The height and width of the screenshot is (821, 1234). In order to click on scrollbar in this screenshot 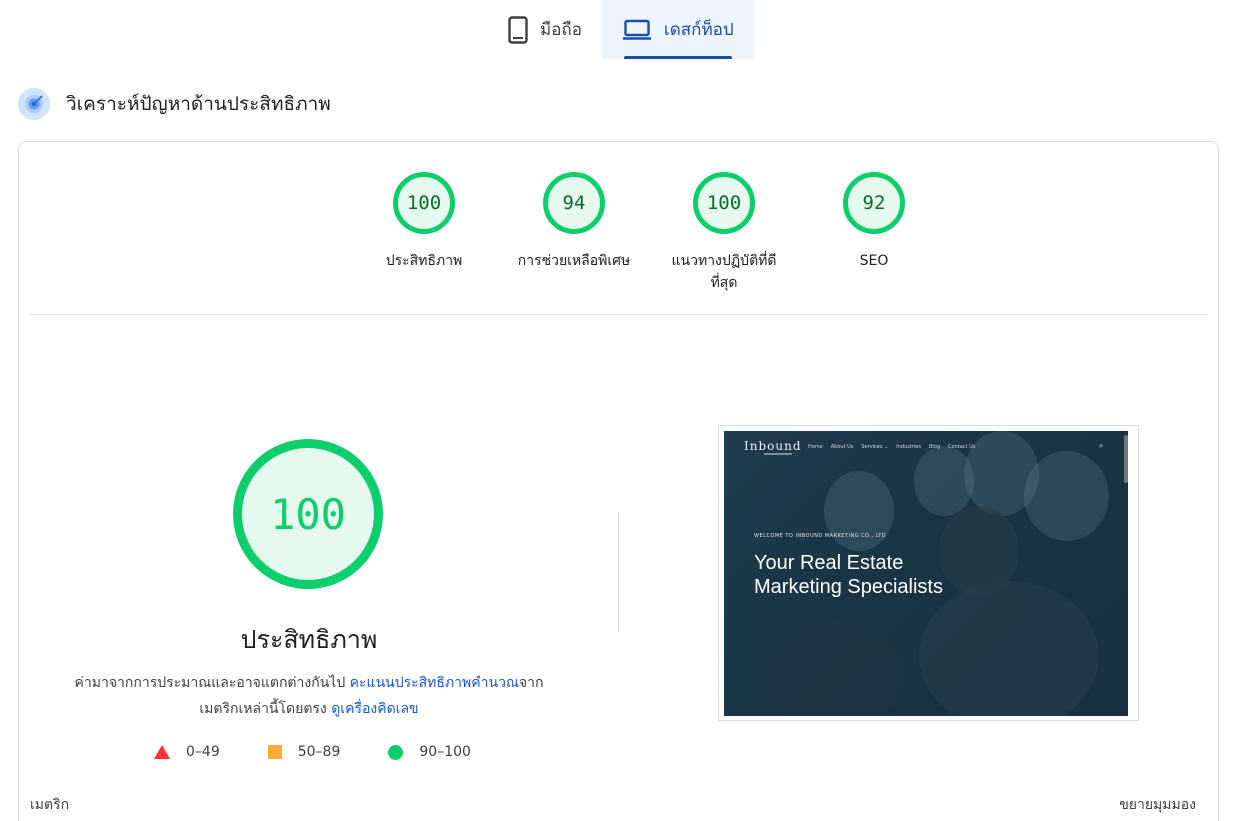, I will do `click(1126, 459)`.